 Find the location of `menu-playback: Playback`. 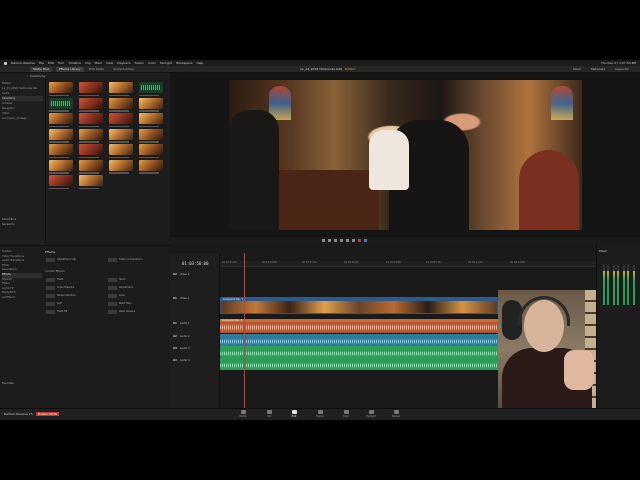

menu-playback: Playback is located at coordinates (123, 63).